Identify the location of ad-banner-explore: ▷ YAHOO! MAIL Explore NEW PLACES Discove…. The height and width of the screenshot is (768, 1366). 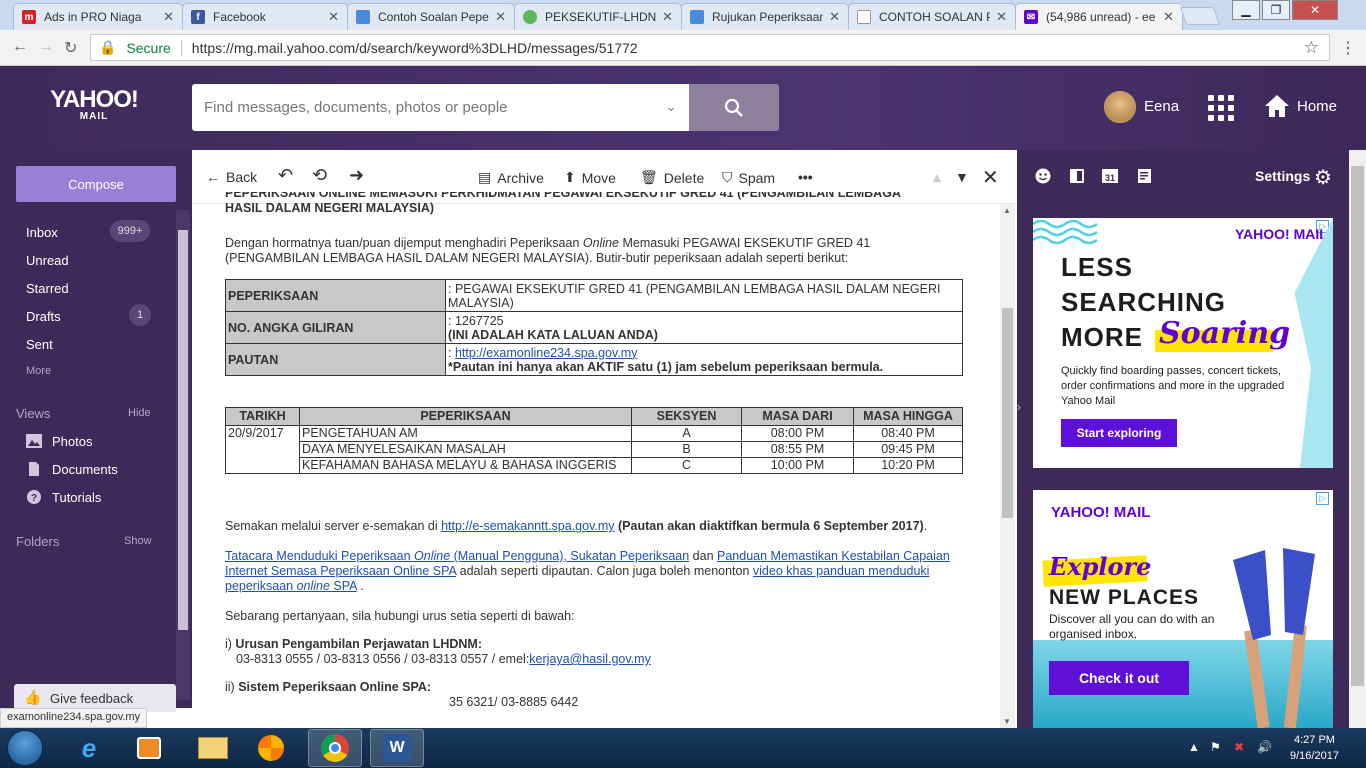
(1183, 609).